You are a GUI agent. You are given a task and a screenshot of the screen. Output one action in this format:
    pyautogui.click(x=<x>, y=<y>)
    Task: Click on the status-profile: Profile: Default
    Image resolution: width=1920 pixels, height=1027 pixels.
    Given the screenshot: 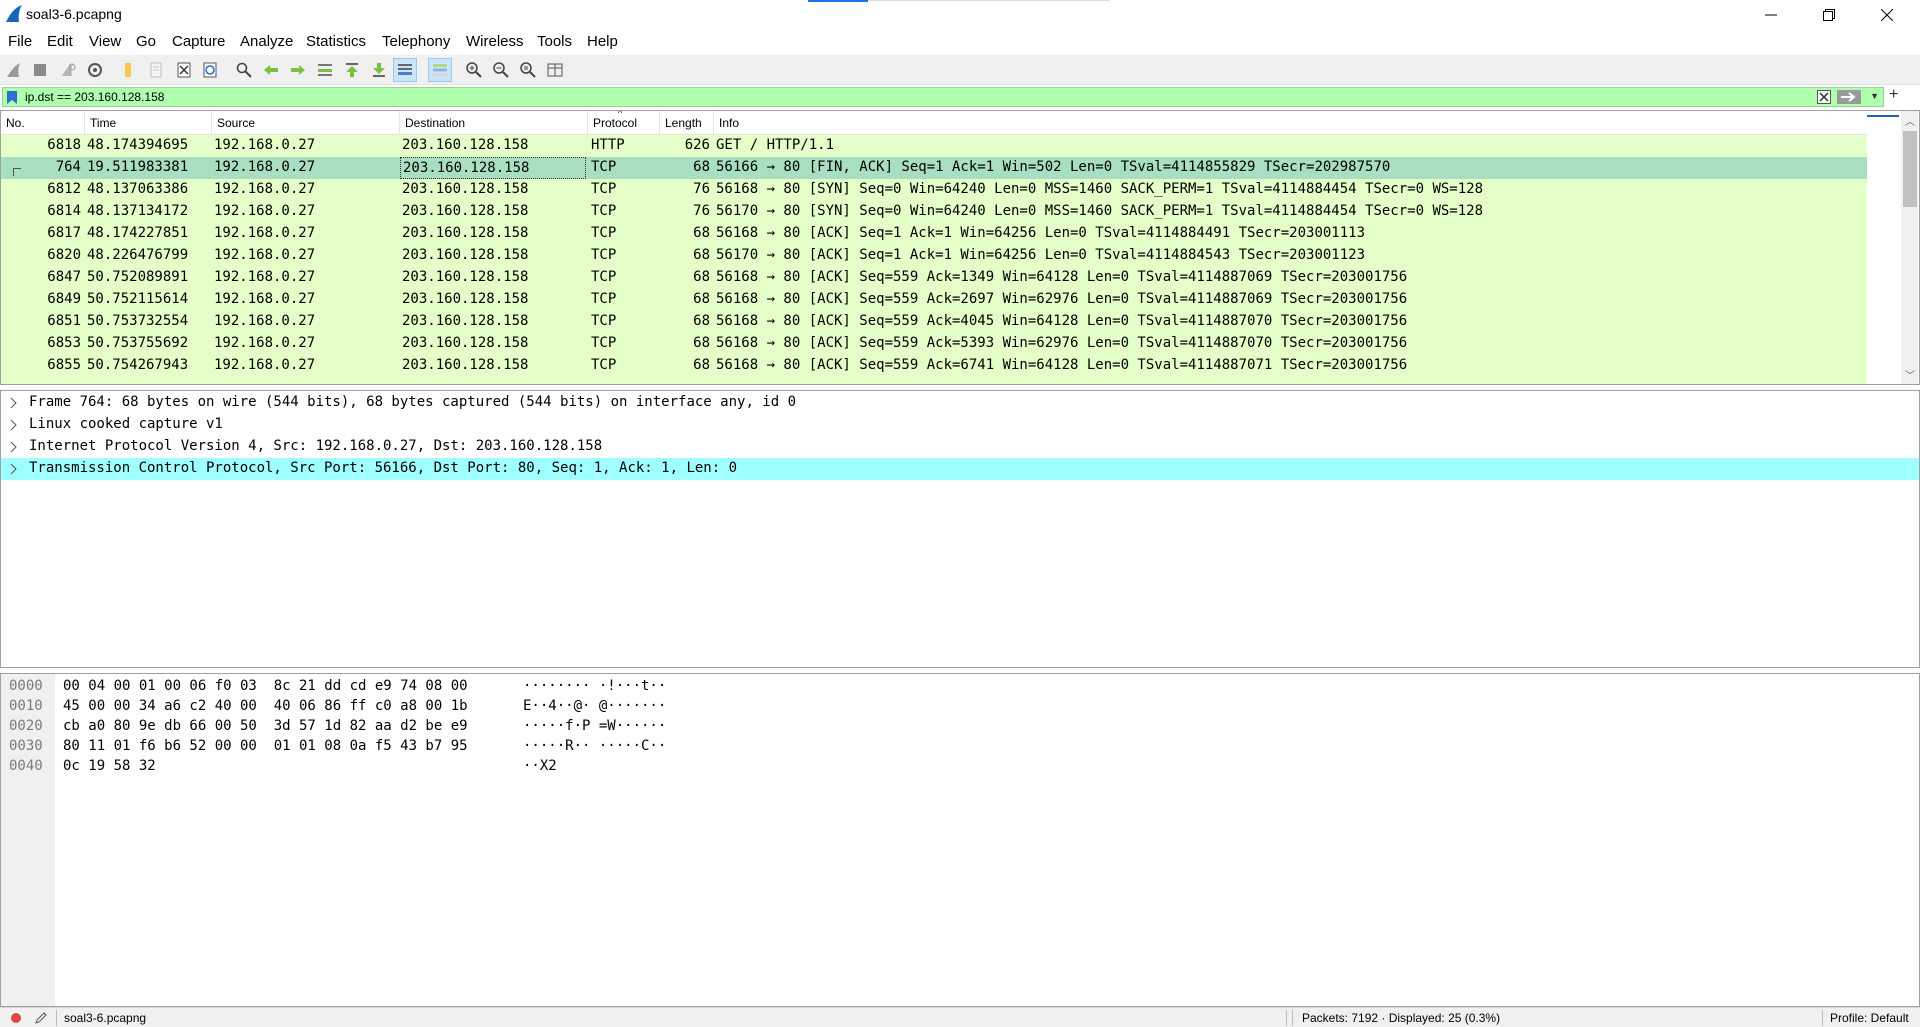 What is the action you would take?
    pyautogui.click(x=1869, y=1018)
    